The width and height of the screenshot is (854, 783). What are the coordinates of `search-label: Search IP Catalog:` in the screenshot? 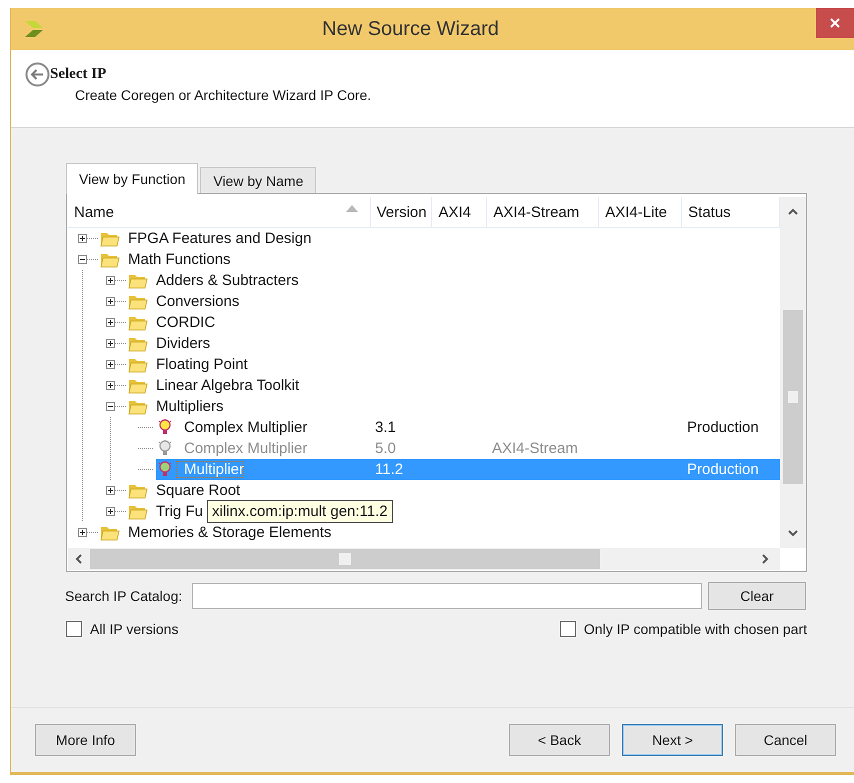 It's located at (124, 596).